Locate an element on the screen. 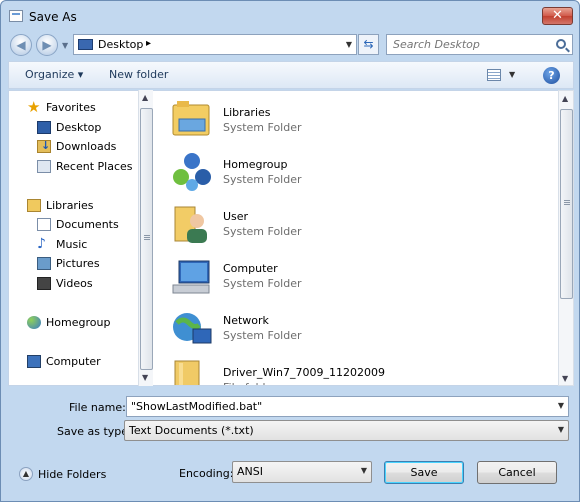 This screenshot has height=502, width=580. folder-icon is located at coordinates (187, 372).